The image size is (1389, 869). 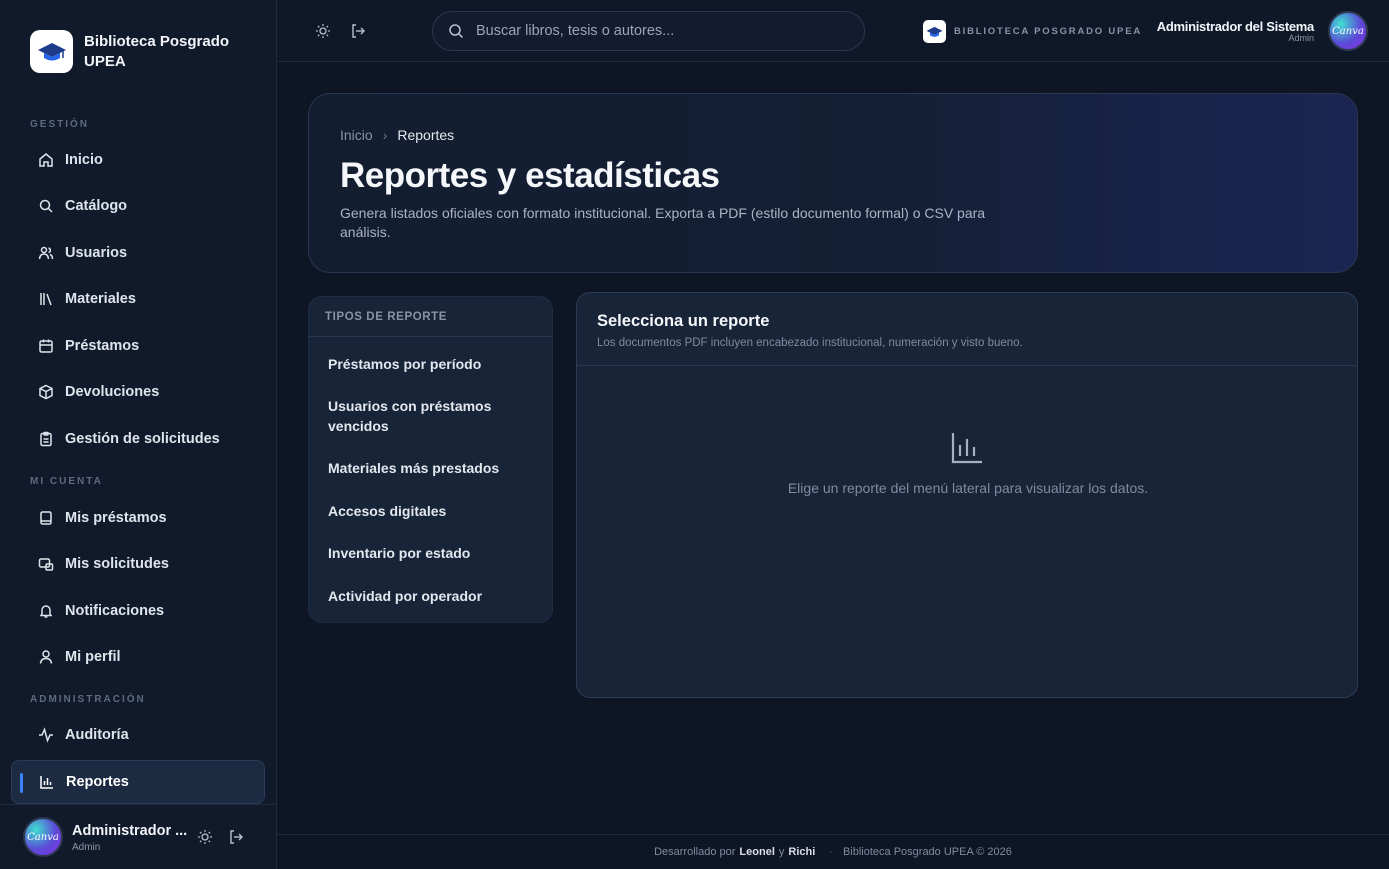 What do you see at coordinates (433, 512) in the screenshot?
I see `report-type-item: Accesos digitales` at bounding box center [433, 512].